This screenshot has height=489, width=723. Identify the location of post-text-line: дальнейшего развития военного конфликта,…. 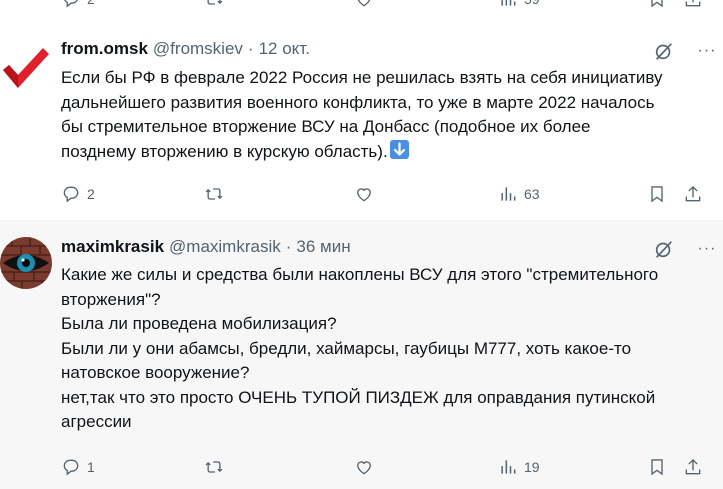
(358, 102).